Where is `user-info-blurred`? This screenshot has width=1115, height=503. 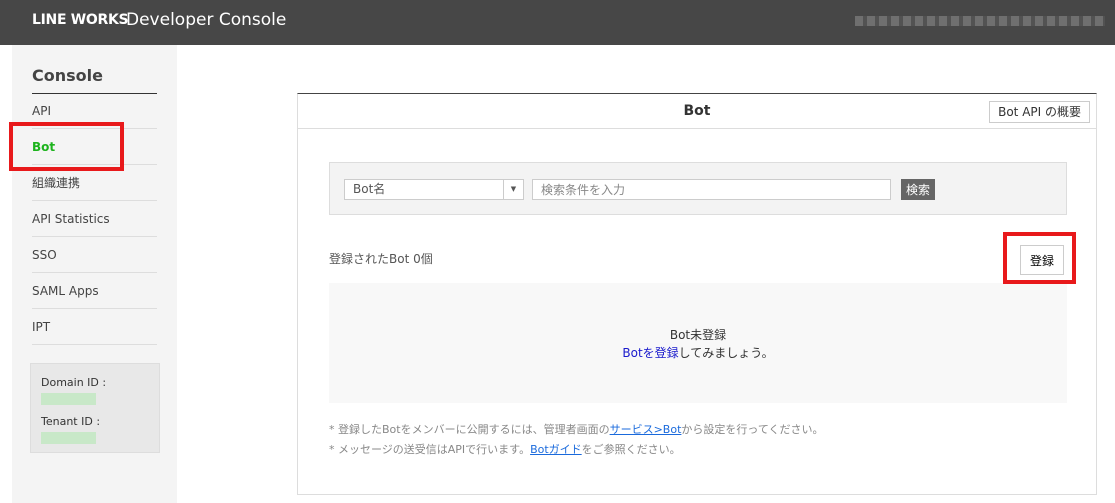
user-info-blurred is located at coordinates (980, 21).